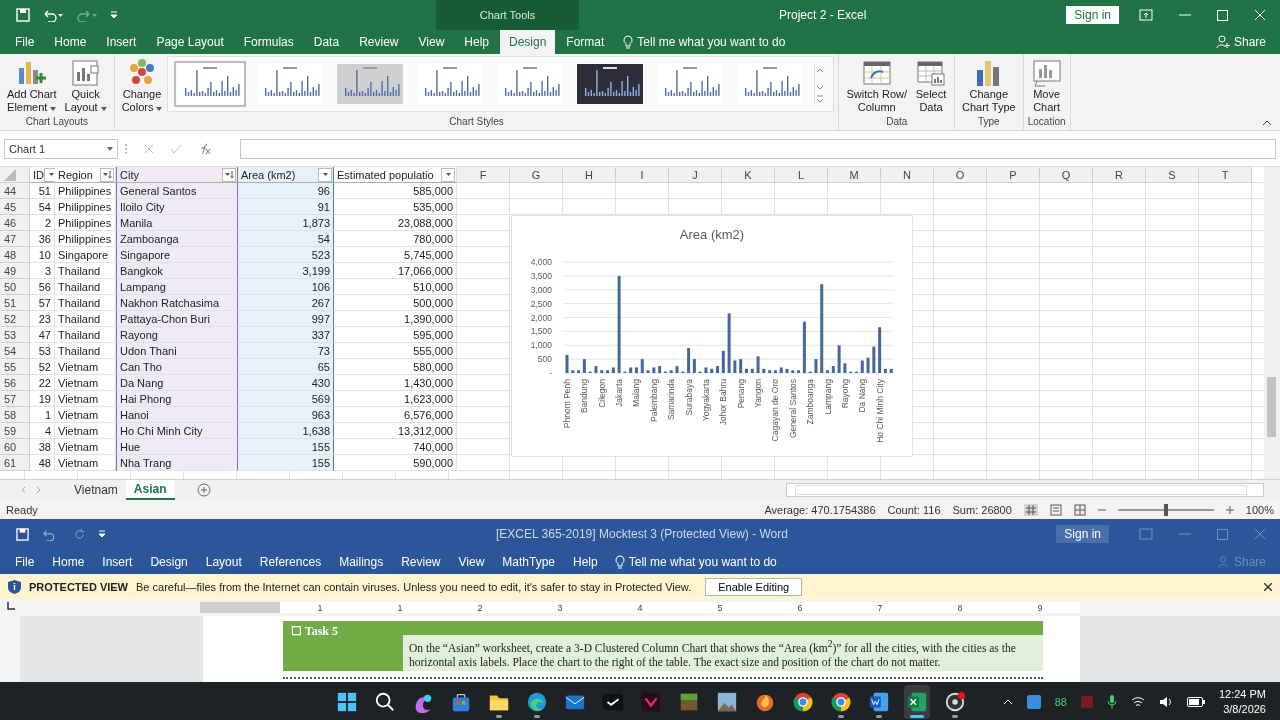 Image resolution: width=1280 pixels, height=720 pixels. Describe the element at coordinates (748, 174) in the screenshot. I see `column-letter: K` at that location.